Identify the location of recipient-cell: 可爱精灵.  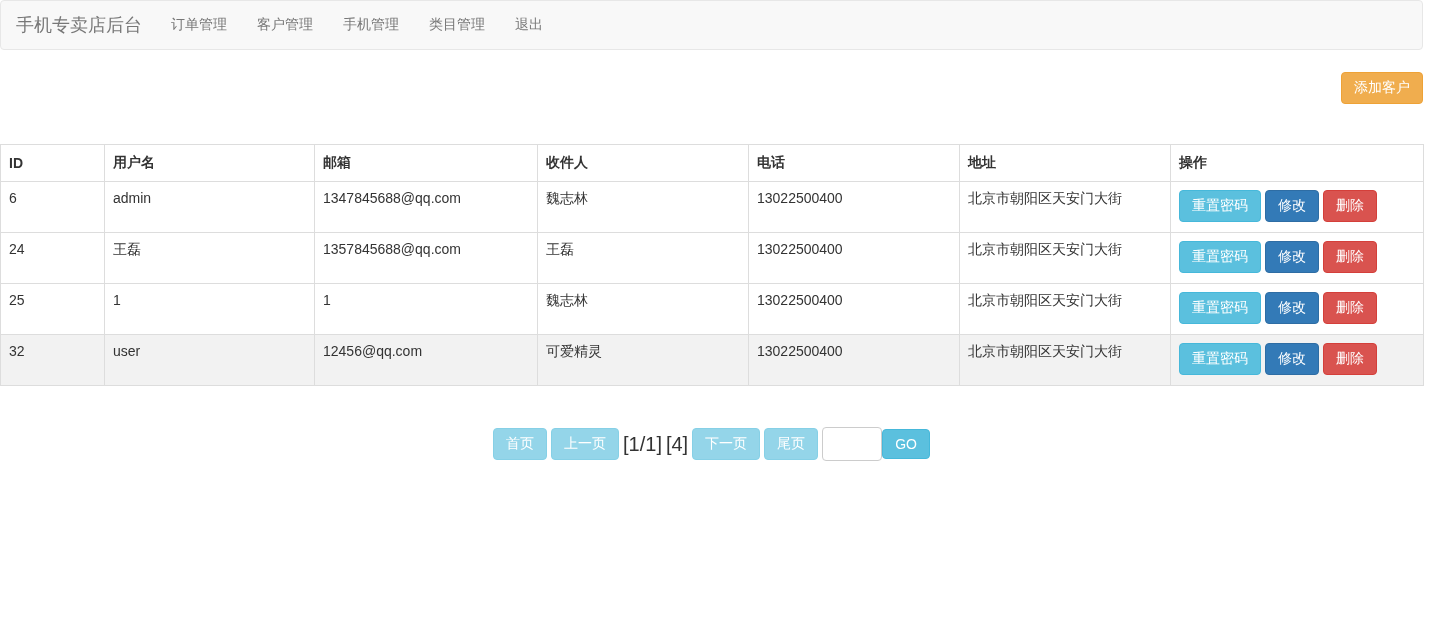
(643, 360).